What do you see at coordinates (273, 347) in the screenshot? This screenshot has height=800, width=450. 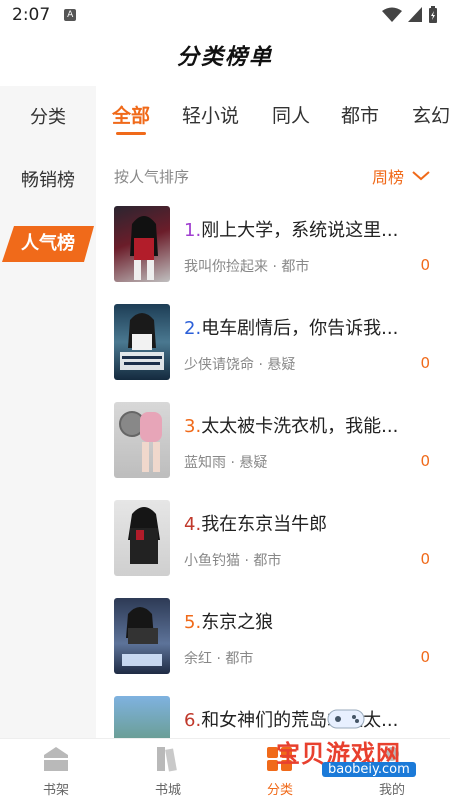 I see `book-item: 2.电车剧情后，你告诉我... 少侠请饶命 · 悬疑 0` at bounding box center [273, 347].